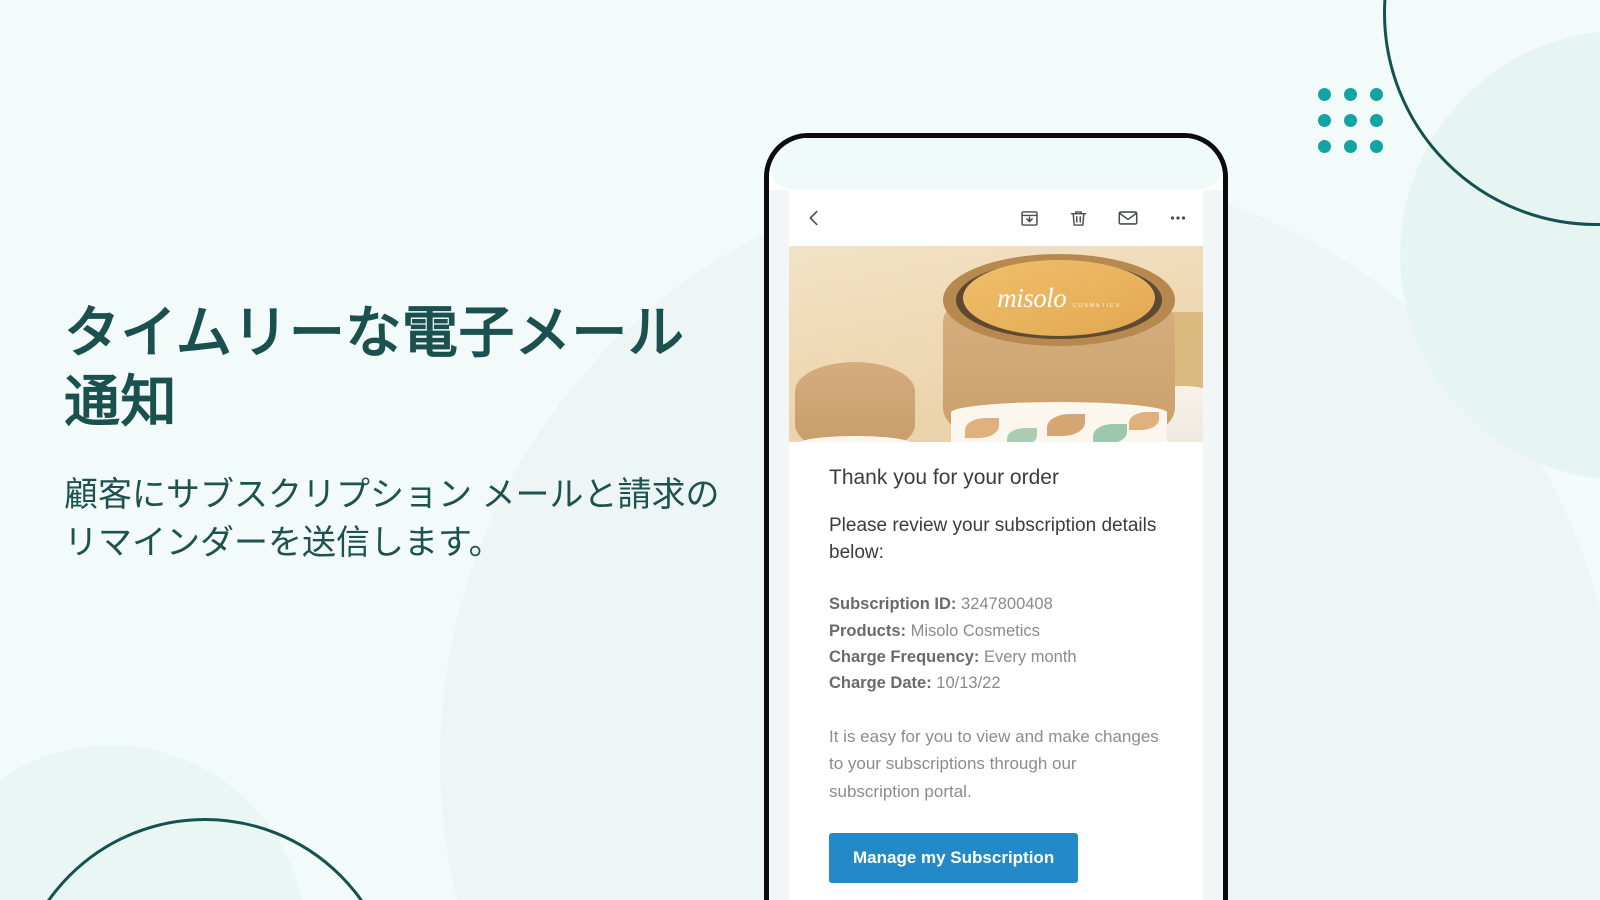 The image size is (1600, 900). I want to click on archive-icon, so click(1029, 218).